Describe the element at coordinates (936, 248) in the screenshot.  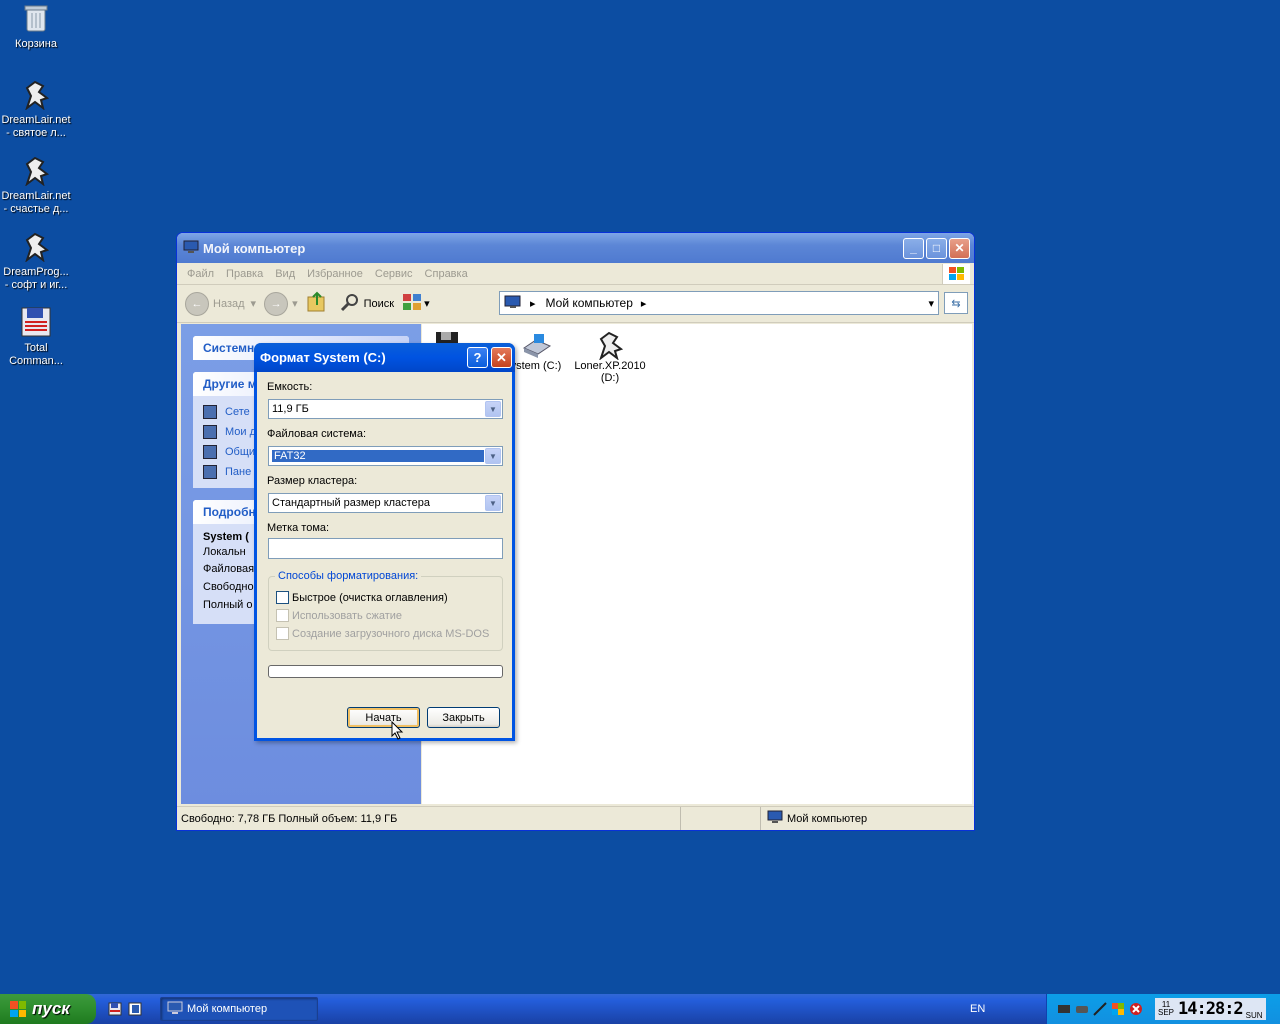
I see `maximize-button: □` at that location.